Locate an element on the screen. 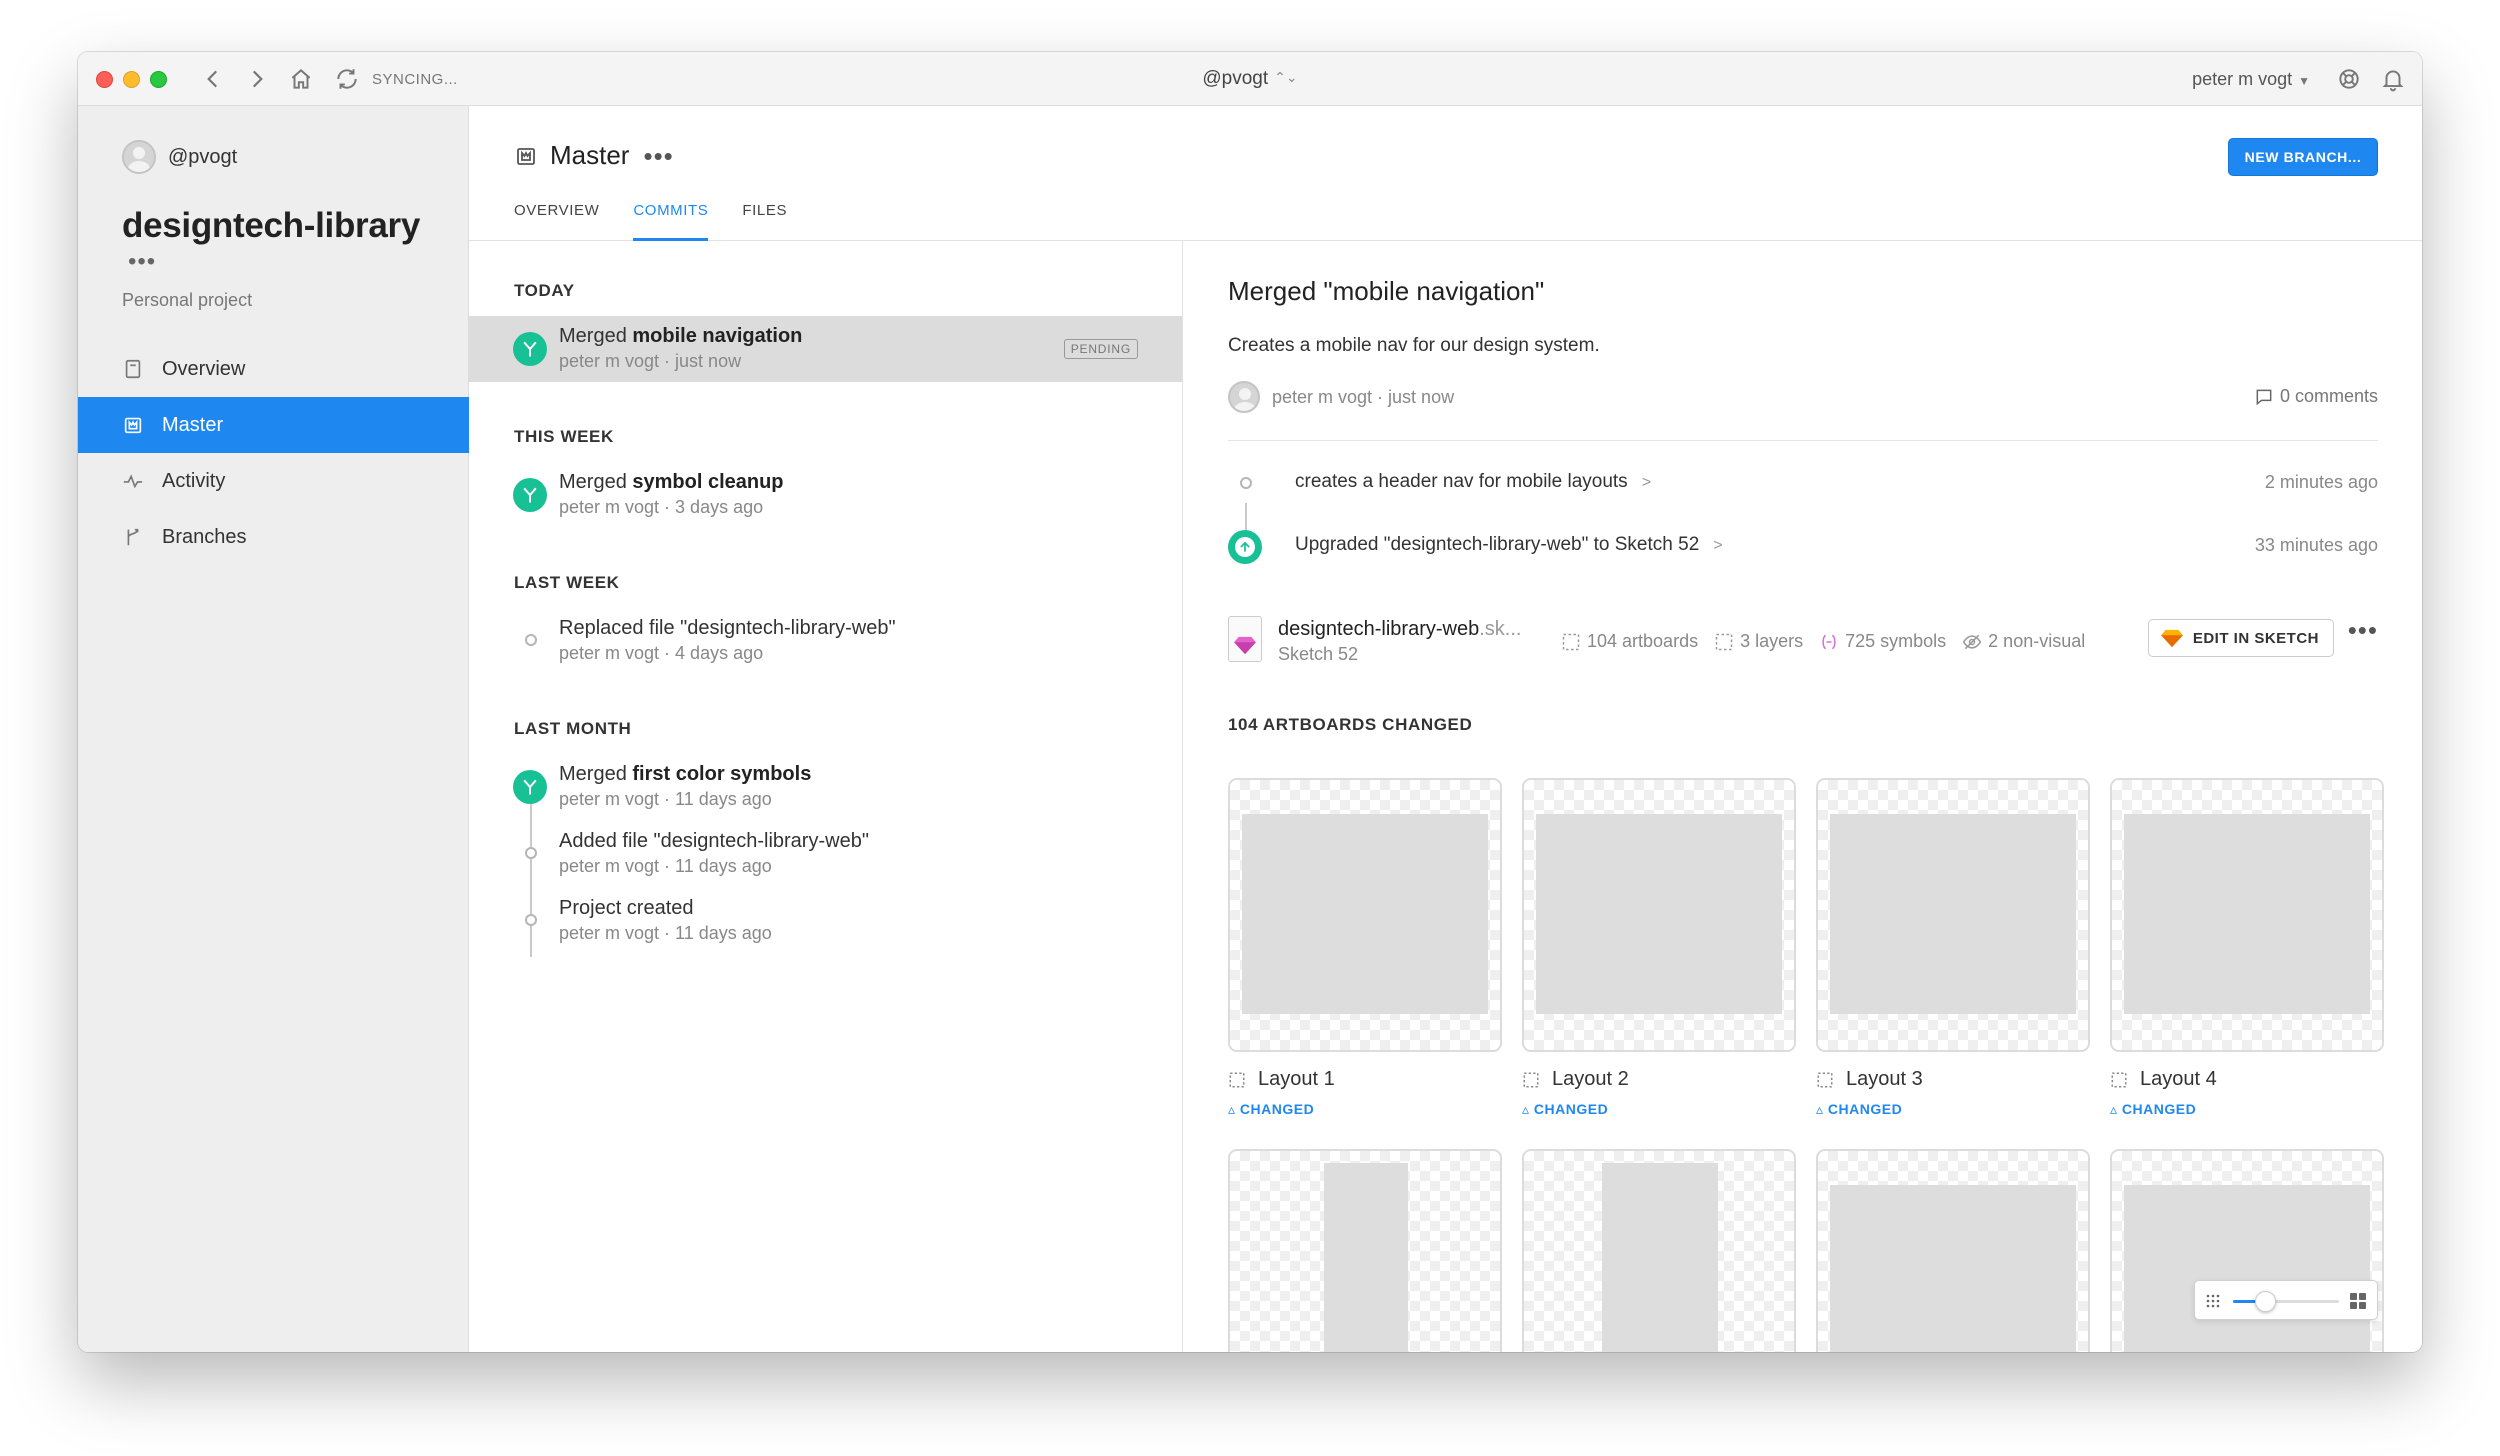  activity-icon is located at coordinates (133, 481).